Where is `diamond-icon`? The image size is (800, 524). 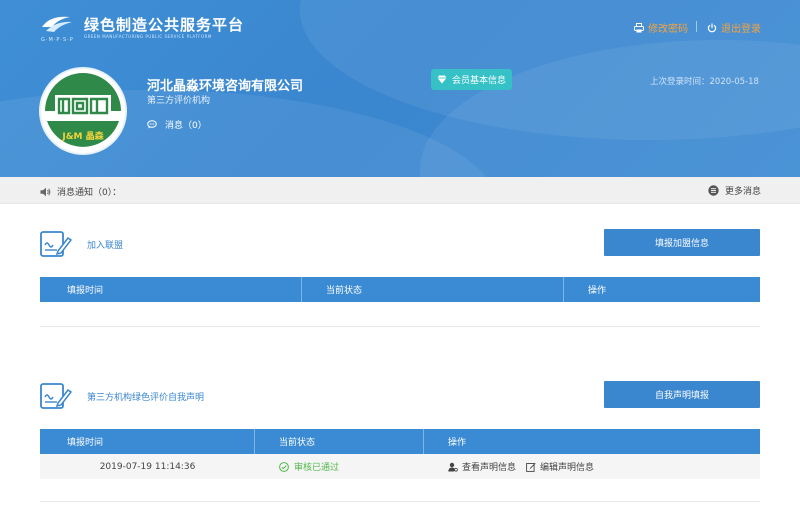
diamond-icon is located at coordinates (442, 79).